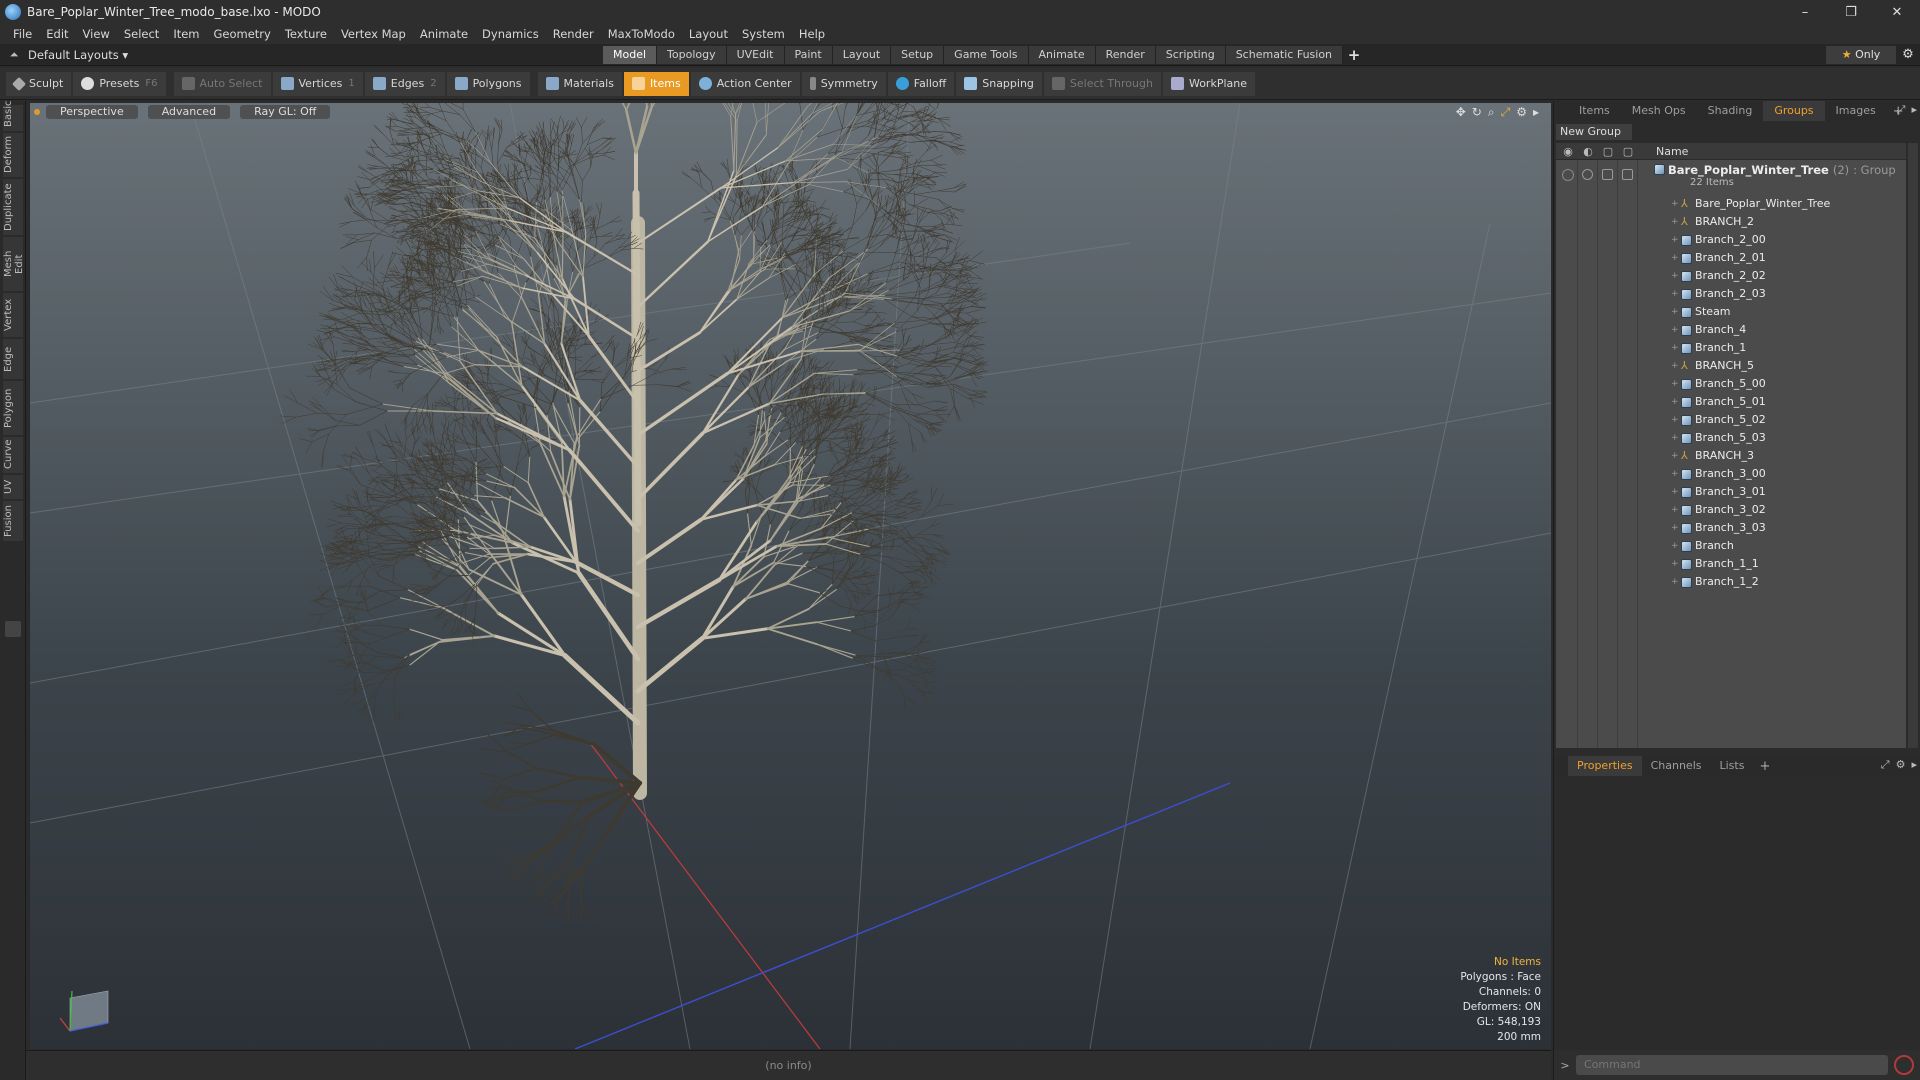 The height and width of the screenshot is (1080, 1920). Describe the element at coordinates (1901, 765) in the screenshot. I see `bottom-settings-icon: ⚙` at that location.